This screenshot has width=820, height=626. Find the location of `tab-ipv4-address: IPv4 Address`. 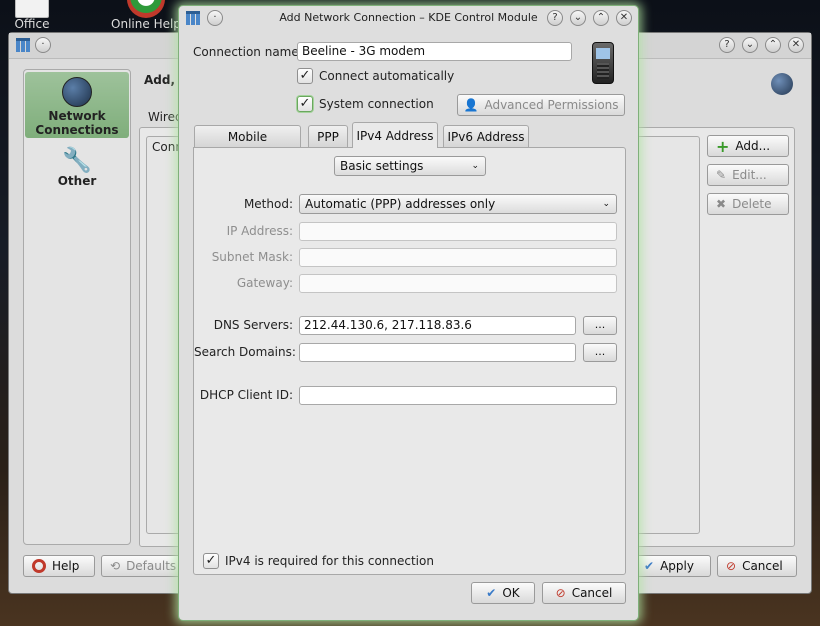

tab-ipv4-address: IPv4 Address is located at coordinates (395, 135).